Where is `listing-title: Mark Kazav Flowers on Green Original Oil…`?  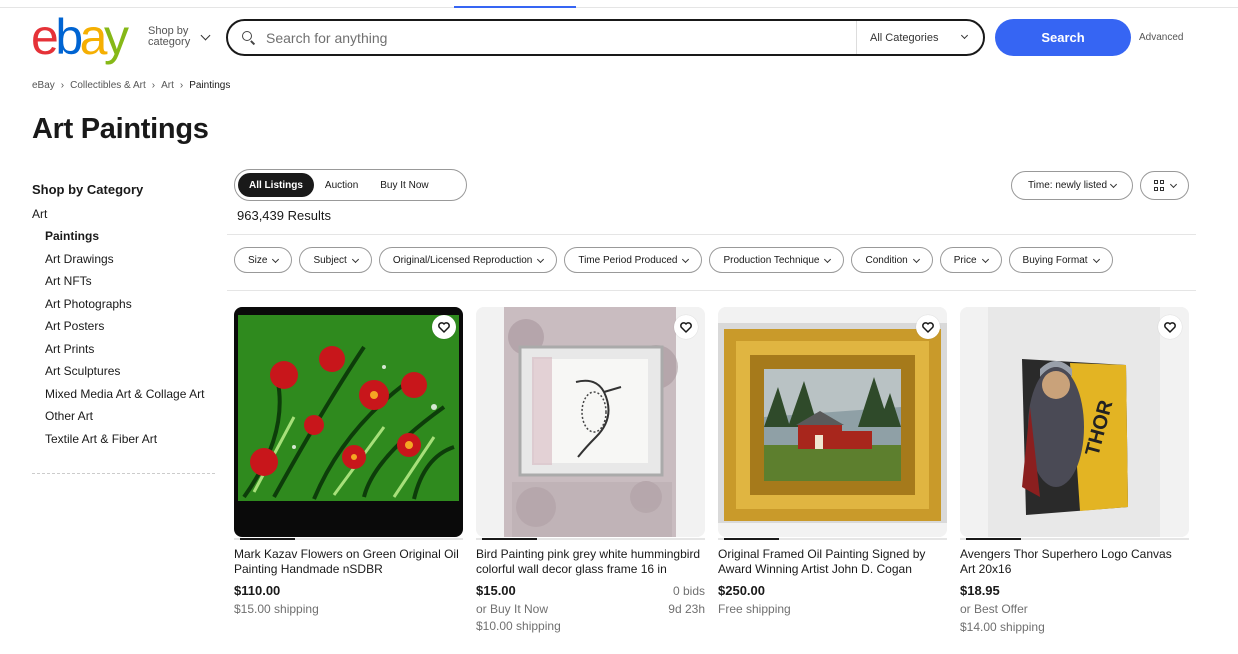
listing-title: Mark Kazav Flowers on Green Original Oil… is located at coordinates (348, 562).